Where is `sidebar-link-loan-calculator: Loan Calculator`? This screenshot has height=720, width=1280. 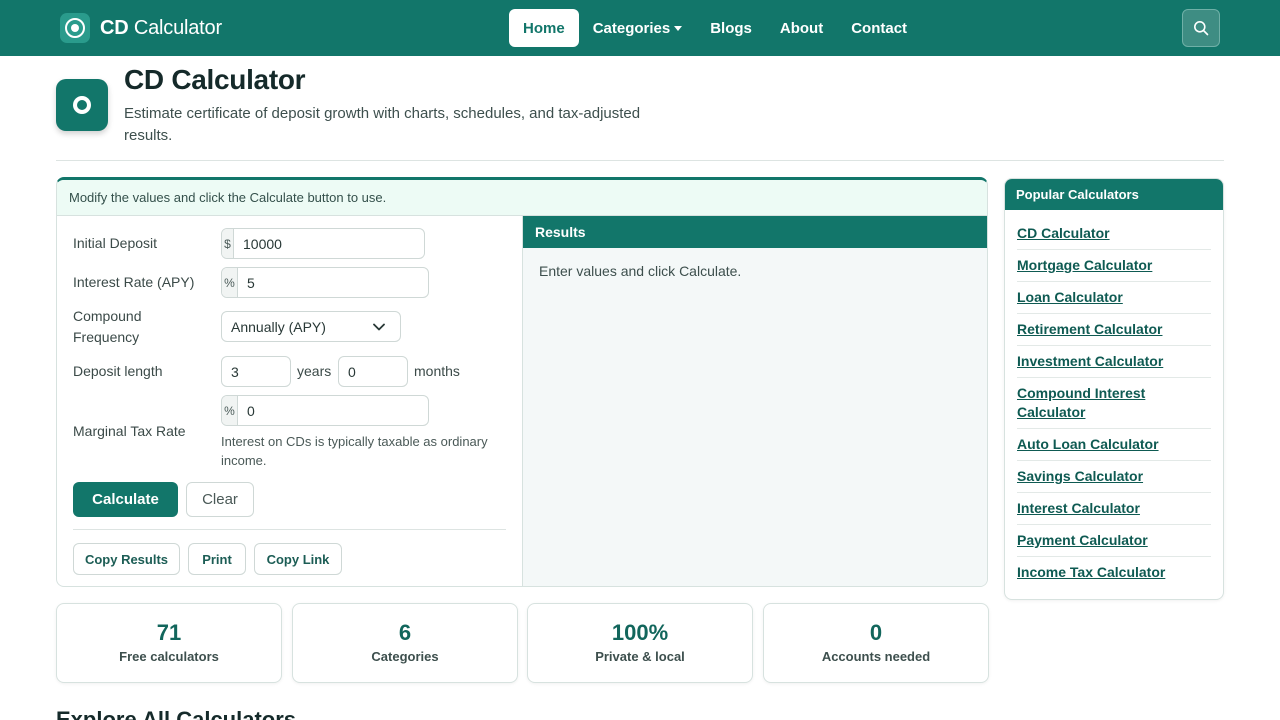 sidebar-link-loan-calculator: Loan Calculator is located at coordinates (1114, 298).